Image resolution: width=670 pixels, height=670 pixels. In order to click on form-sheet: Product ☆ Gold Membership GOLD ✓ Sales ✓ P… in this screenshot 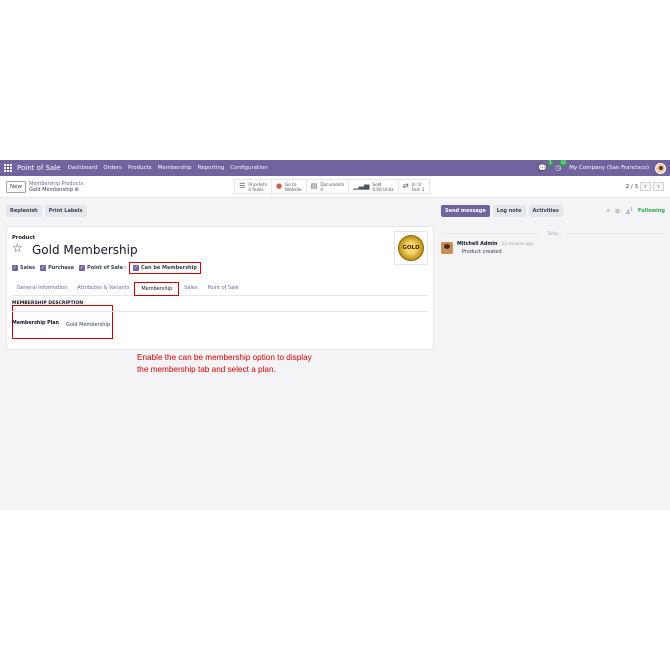, I will do `click(220, 288)`.